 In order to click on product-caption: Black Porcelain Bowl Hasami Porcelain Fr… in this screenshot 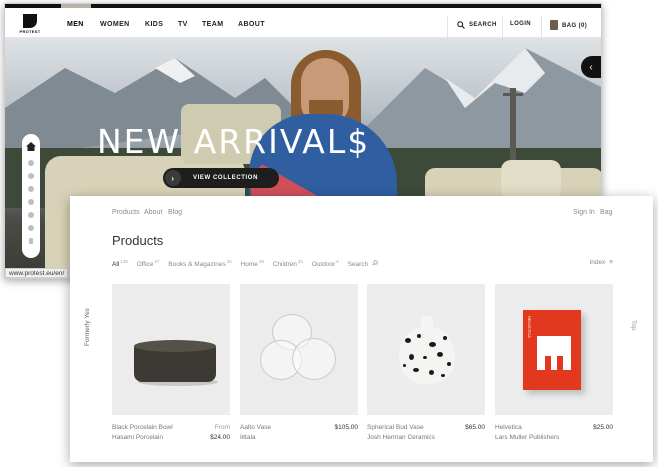, I will do `click(171, 433)`.